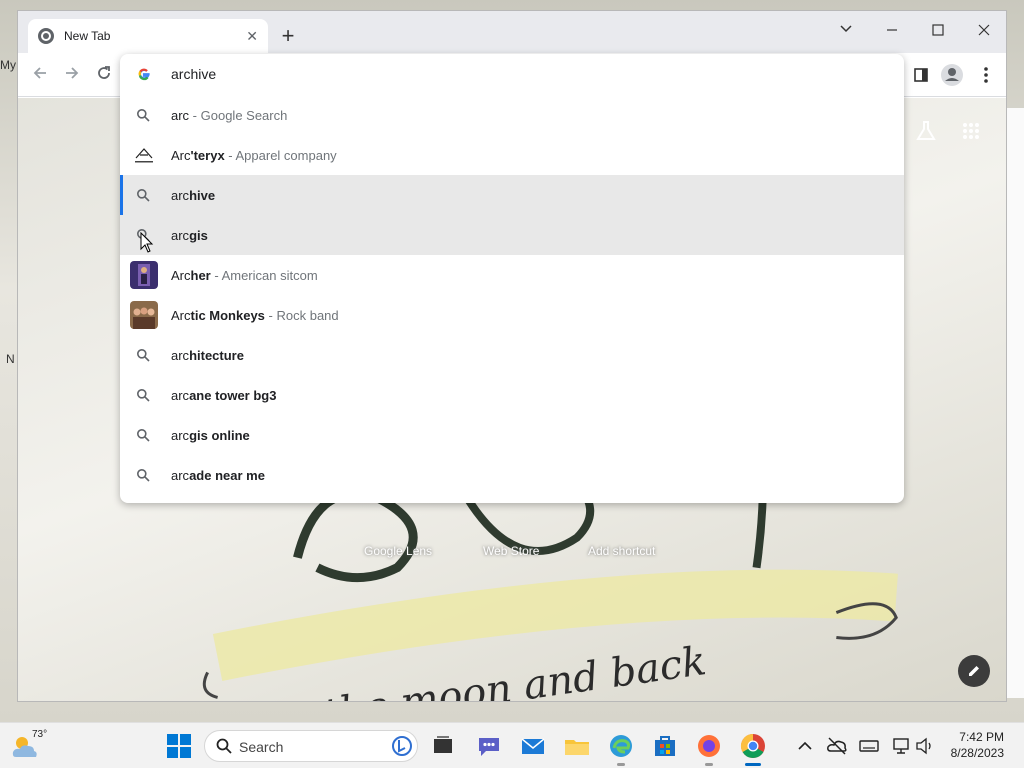  Describe the element at coordinates (512, 115) in the screenshot. I see `suggestion-row: arc - Google Search` at that location.